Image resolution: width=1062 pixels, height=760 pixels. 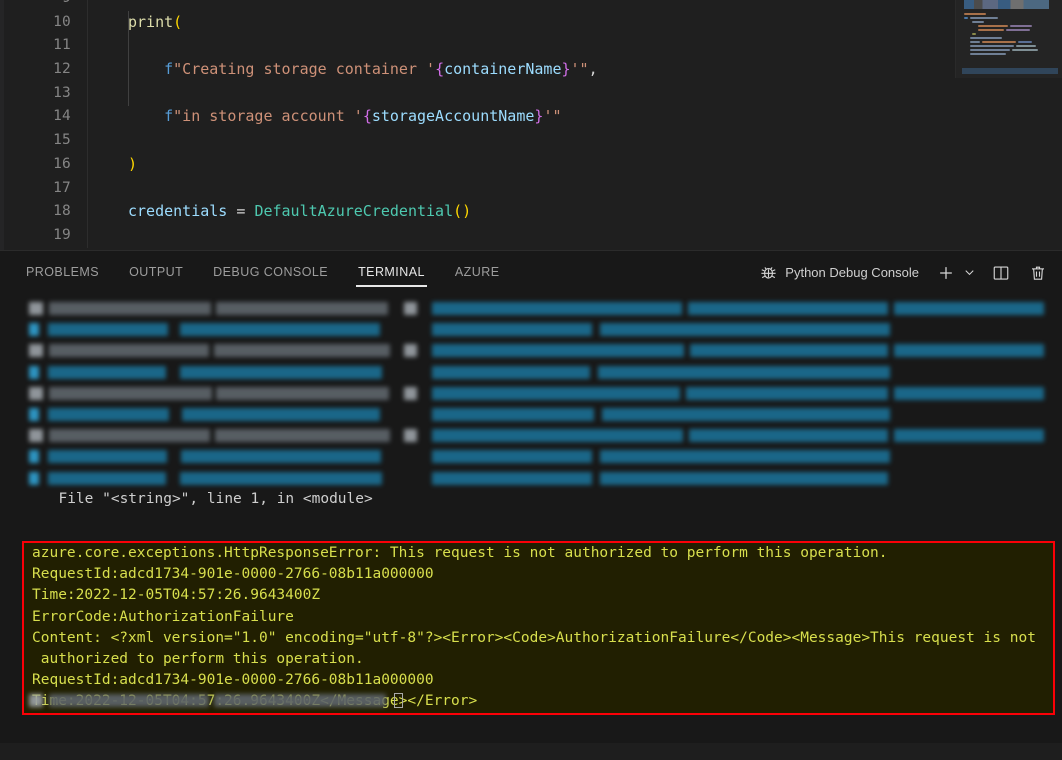 I want to click on active-terminal-entry: Python Debug Console, so click(x=839, y=272).